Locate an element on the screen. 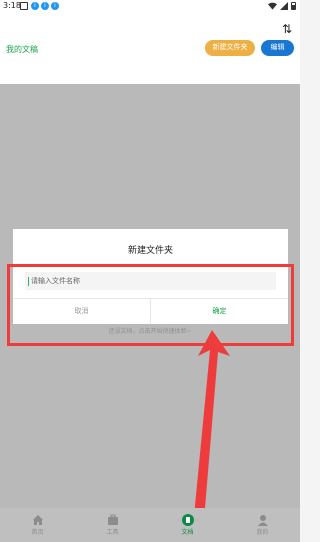 The height and width of the screenshot is (542, 320). pointer-arrow is located at coordinates (212, 425).